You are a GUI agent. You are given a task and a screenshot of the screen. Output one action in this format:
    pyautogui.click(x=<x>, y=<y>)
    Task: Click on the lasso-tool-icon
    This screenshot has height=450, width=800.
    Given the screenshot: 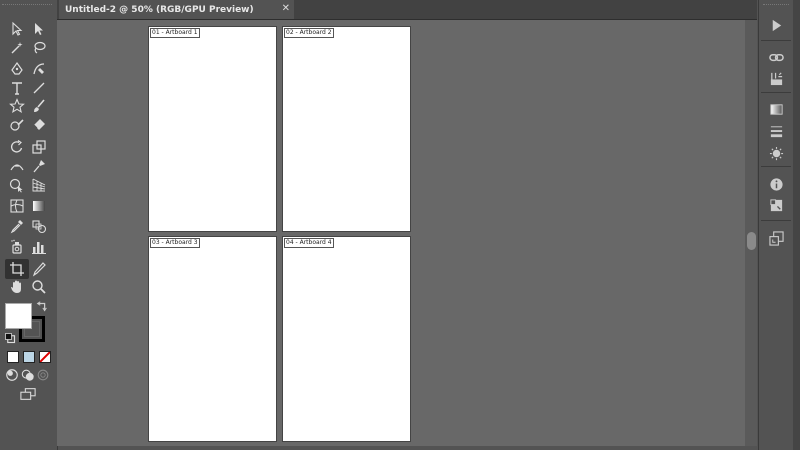 What is the action you would take?
    pyautogui.click(x=39, y=48)
    